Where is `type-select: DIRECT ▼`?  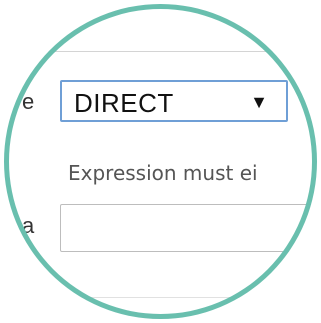 type-select: DIRECT ▼ is located at coordinates (174, 101).